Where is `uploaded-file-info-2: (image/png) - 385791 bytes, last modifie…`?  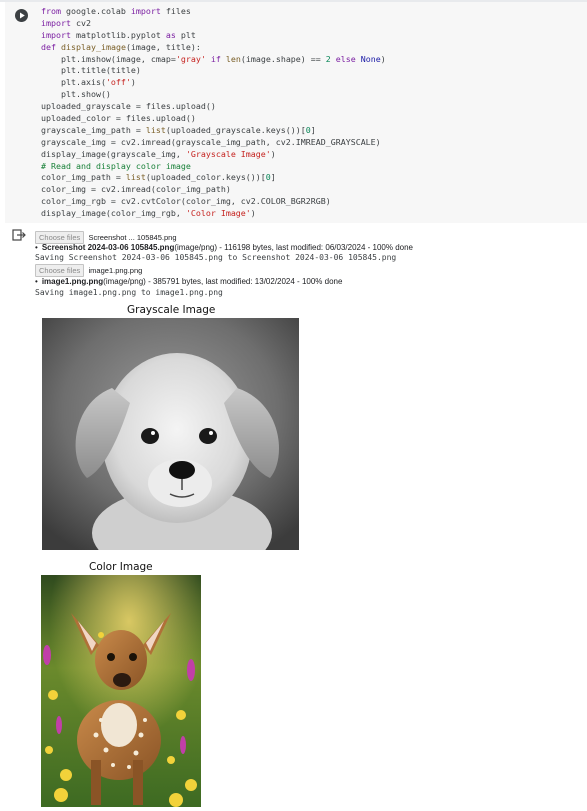
uploaded-file-info-2: (image/png) - 385791 bytes, last modifie… is located at coordinates (223, 281).